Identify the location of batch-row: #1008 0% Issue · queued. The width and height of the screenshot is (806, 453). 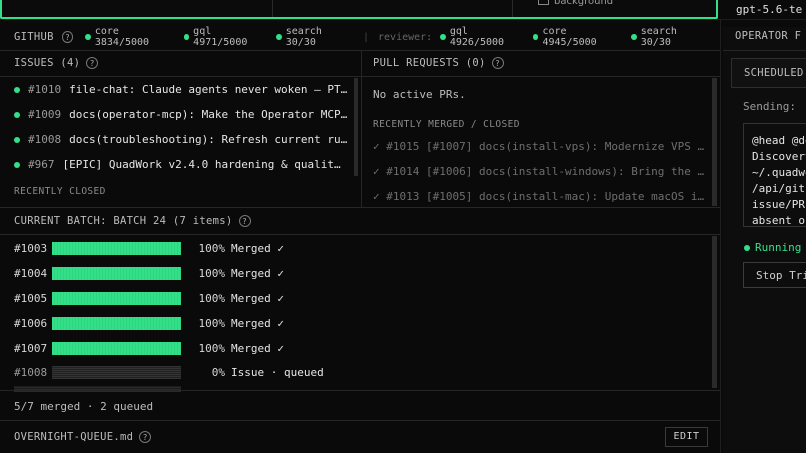
(169, 372).